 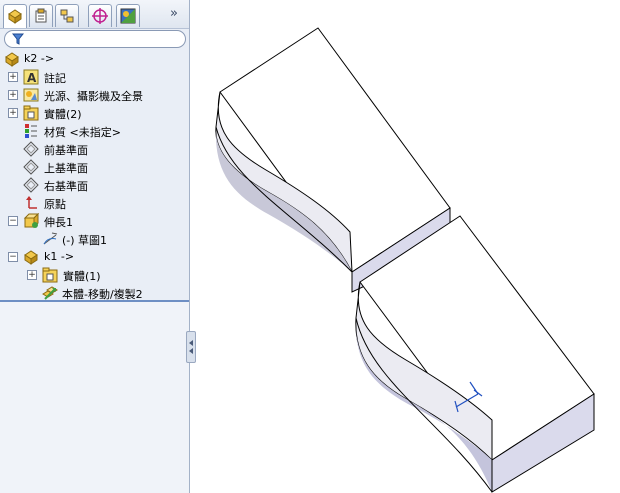 I want to click on dimxpert-icon, so click(x=100, y=16).